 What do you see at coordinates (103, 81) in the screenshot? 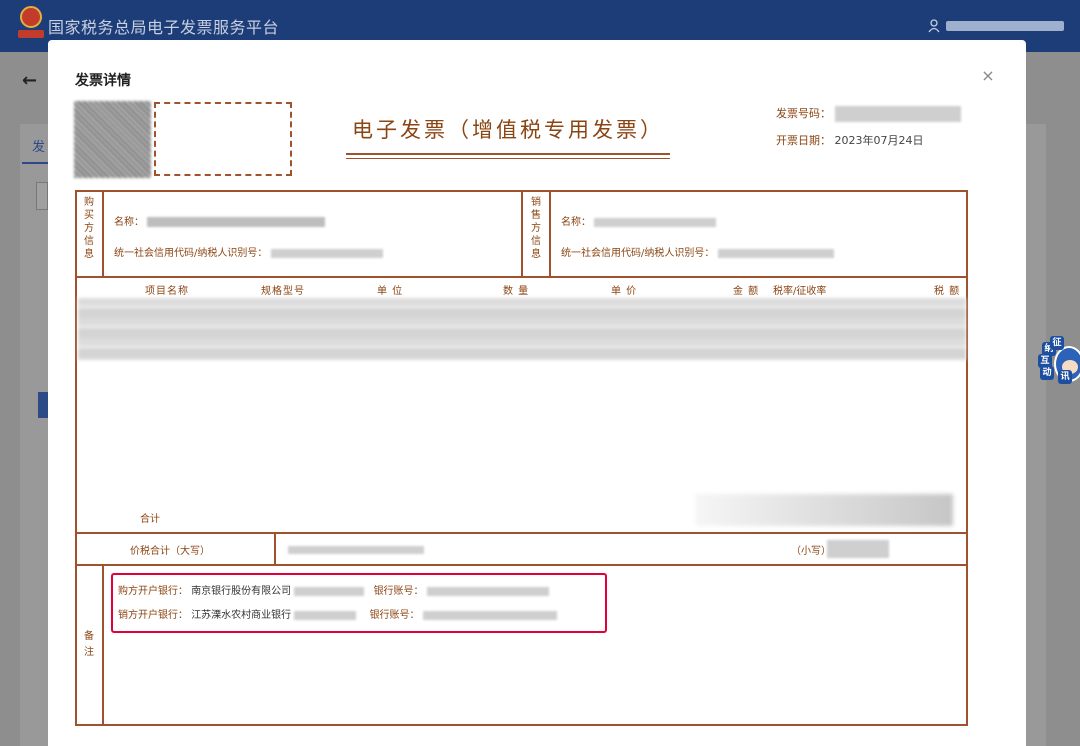
I see `modal-title: 发票详情` at bounding box center [103, 81].